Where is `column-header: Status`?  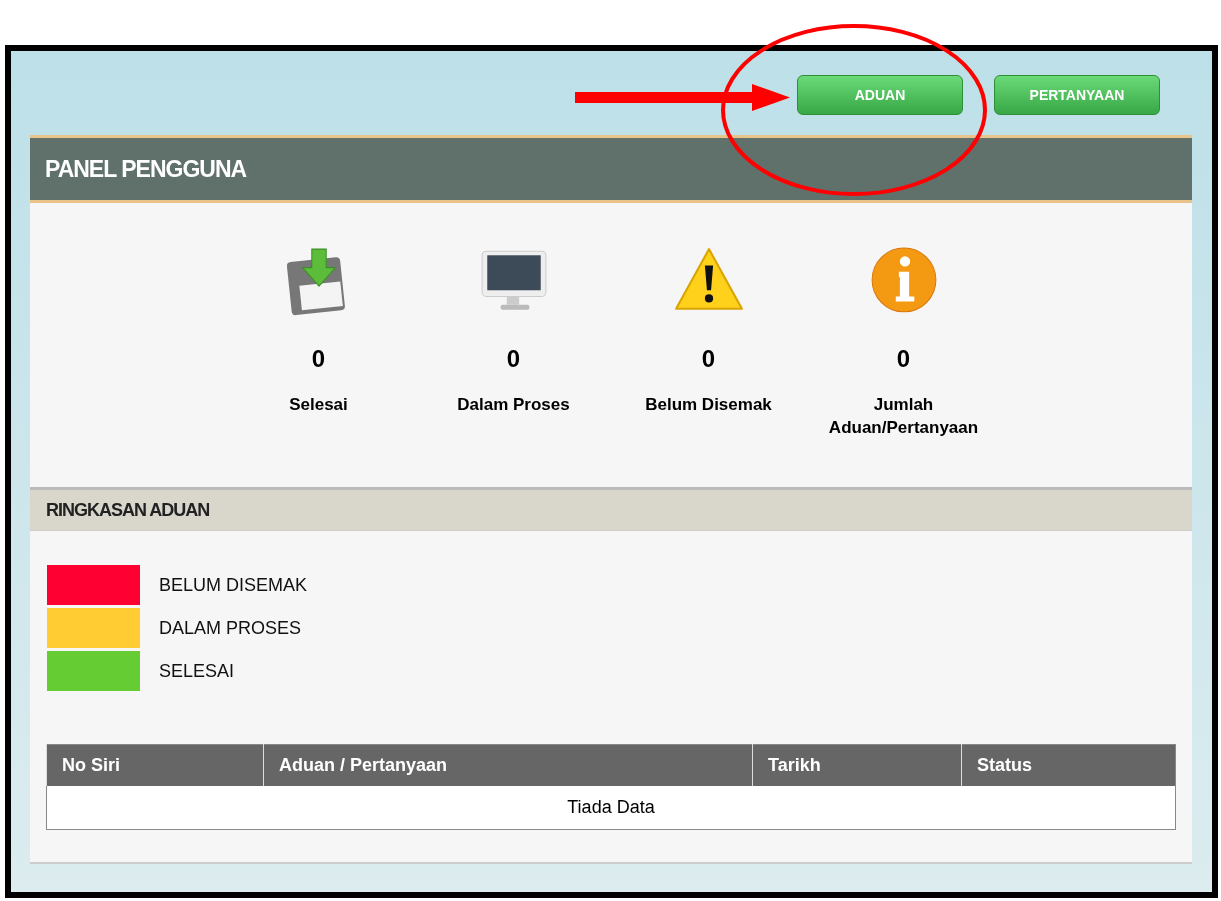 column-header: Status is located at coordinates (1068, 765).